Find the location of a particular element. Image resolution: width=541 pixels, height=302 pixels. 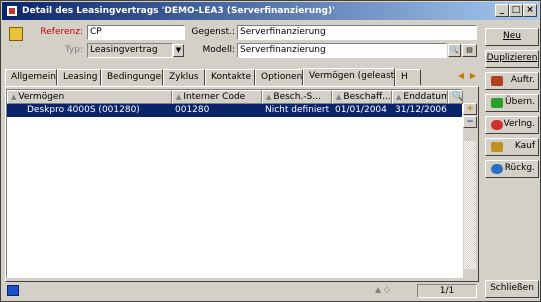

navigation-arrows-icon: ▲ ◇ is located at coordinates (382, 289).